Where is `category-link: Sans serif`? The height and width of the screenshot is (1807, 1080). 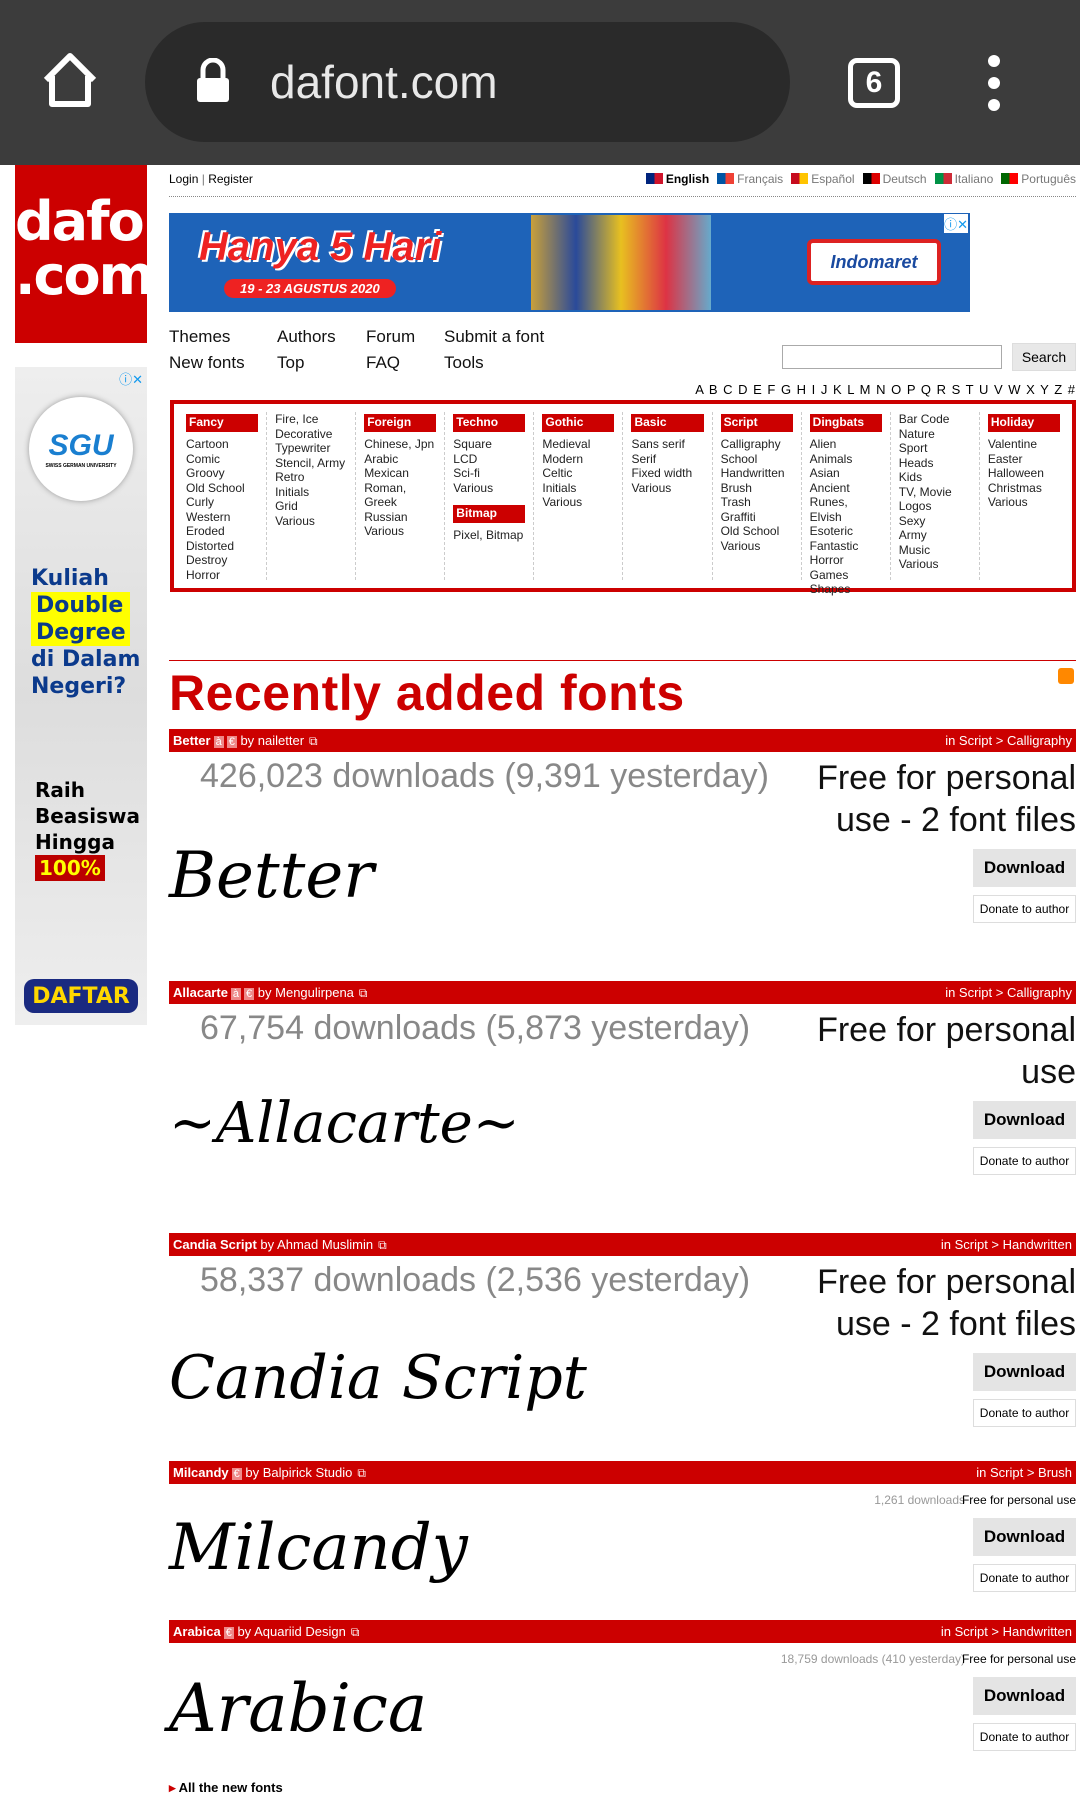
category-link: Sans serif is located at coordinates (667, 444).